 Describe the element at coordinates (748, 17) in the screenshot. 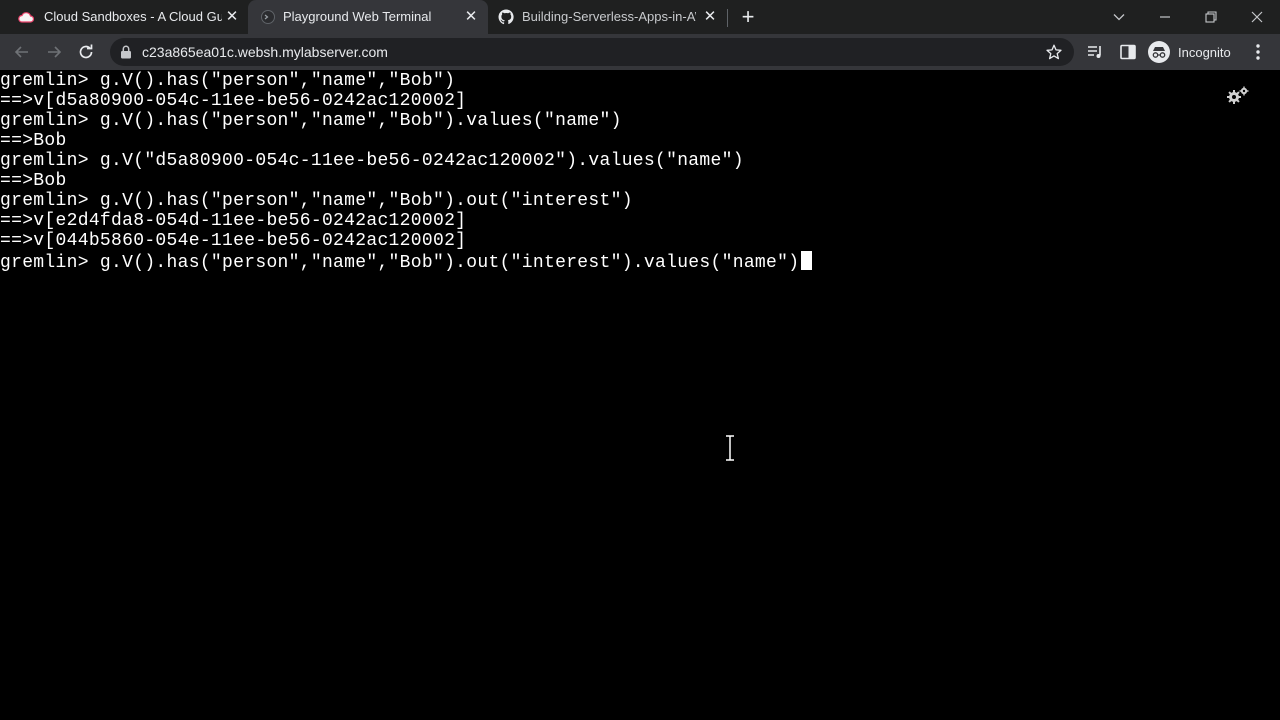

I see `new-tab-button: +` at that location.